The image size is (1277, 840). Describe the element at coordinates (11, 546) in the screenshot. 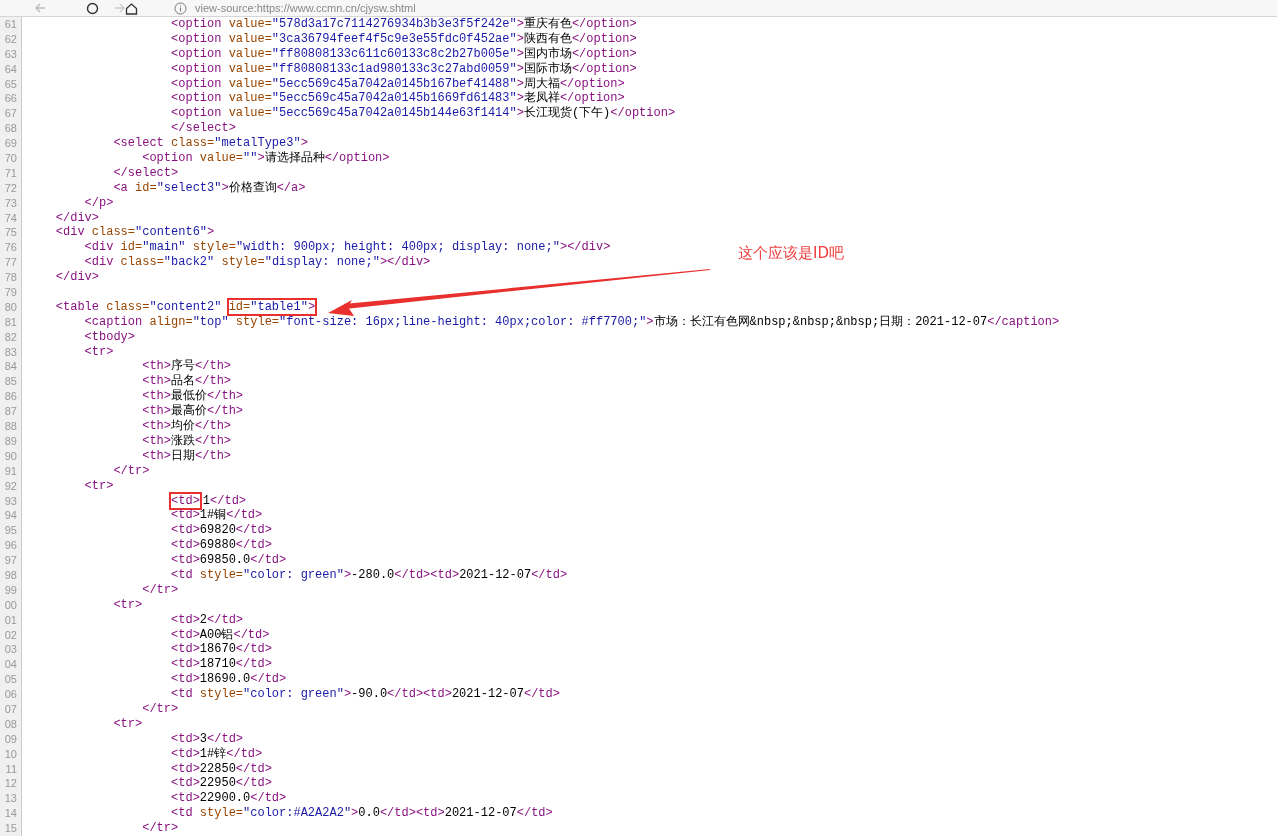

I see `line-number: 96` at that location.